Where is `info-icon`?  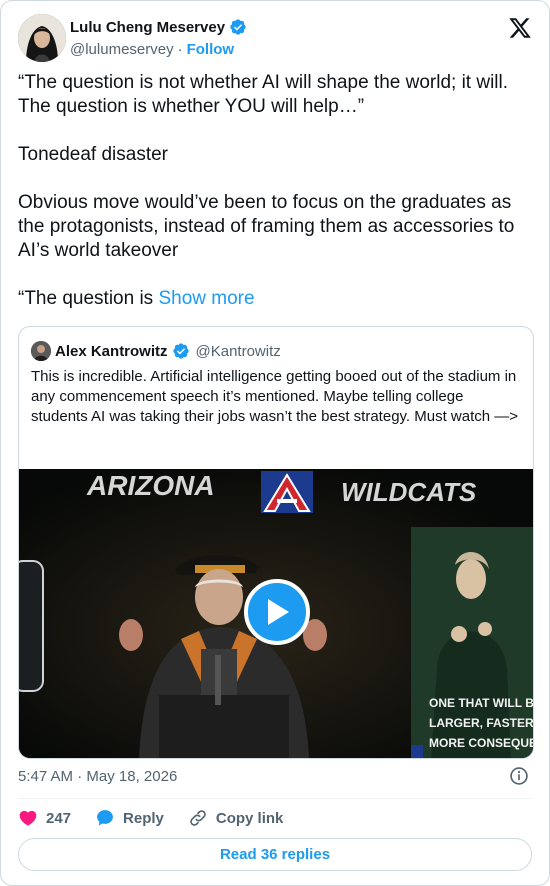 info-icon is located at coordinates (519, 776).